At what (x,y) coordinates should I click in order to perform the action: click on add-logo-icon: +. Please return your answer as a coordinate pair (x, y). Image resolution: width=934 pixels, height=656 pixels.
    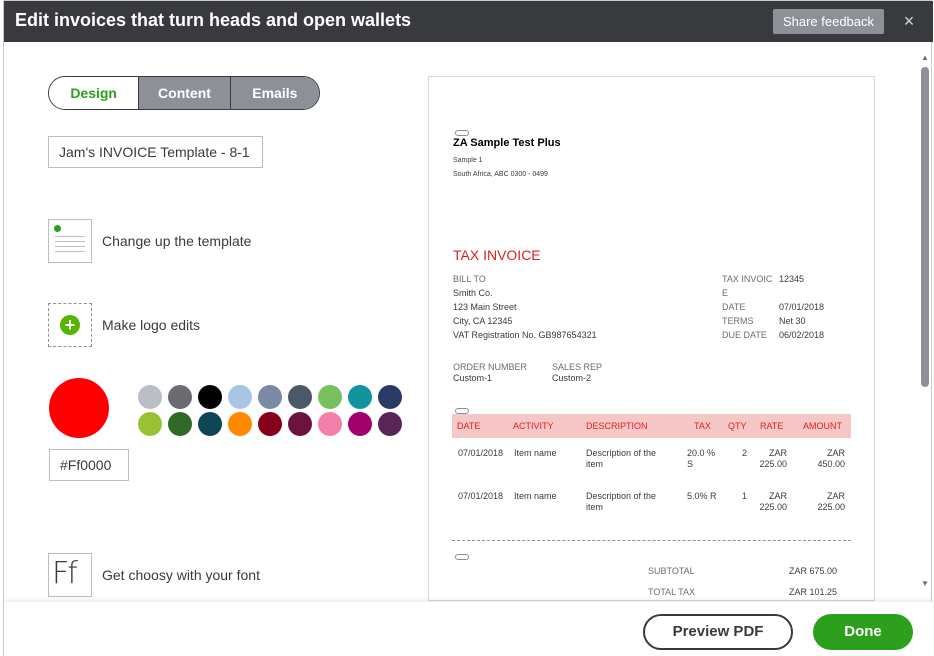
    Looking at the image, I should click on (70, 325).